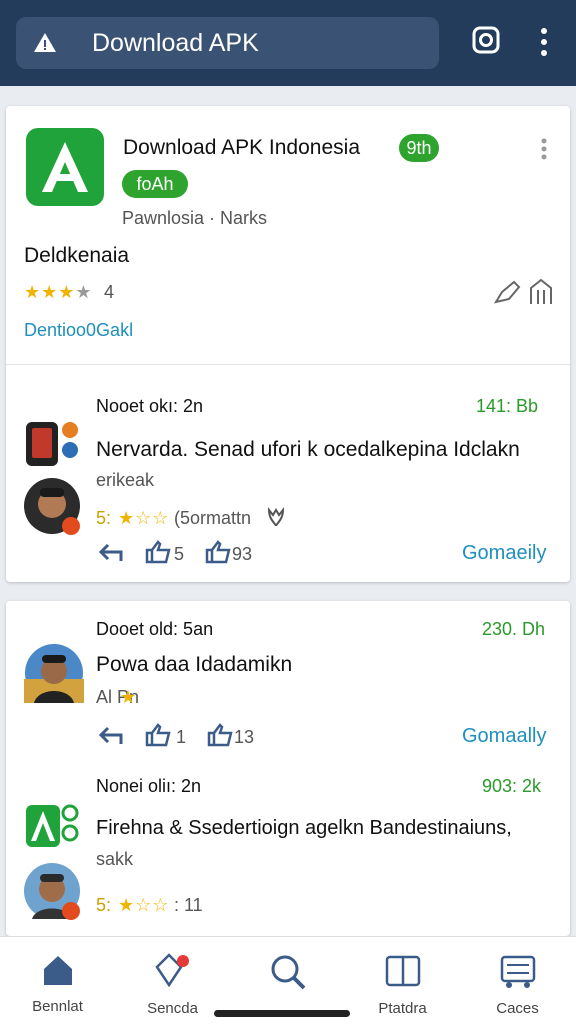 This screenshot has width=576, height=1024. Describe the element at coordinates (213, 518) in the screenshot. I see `rating-note: (5ormattn` at that location.